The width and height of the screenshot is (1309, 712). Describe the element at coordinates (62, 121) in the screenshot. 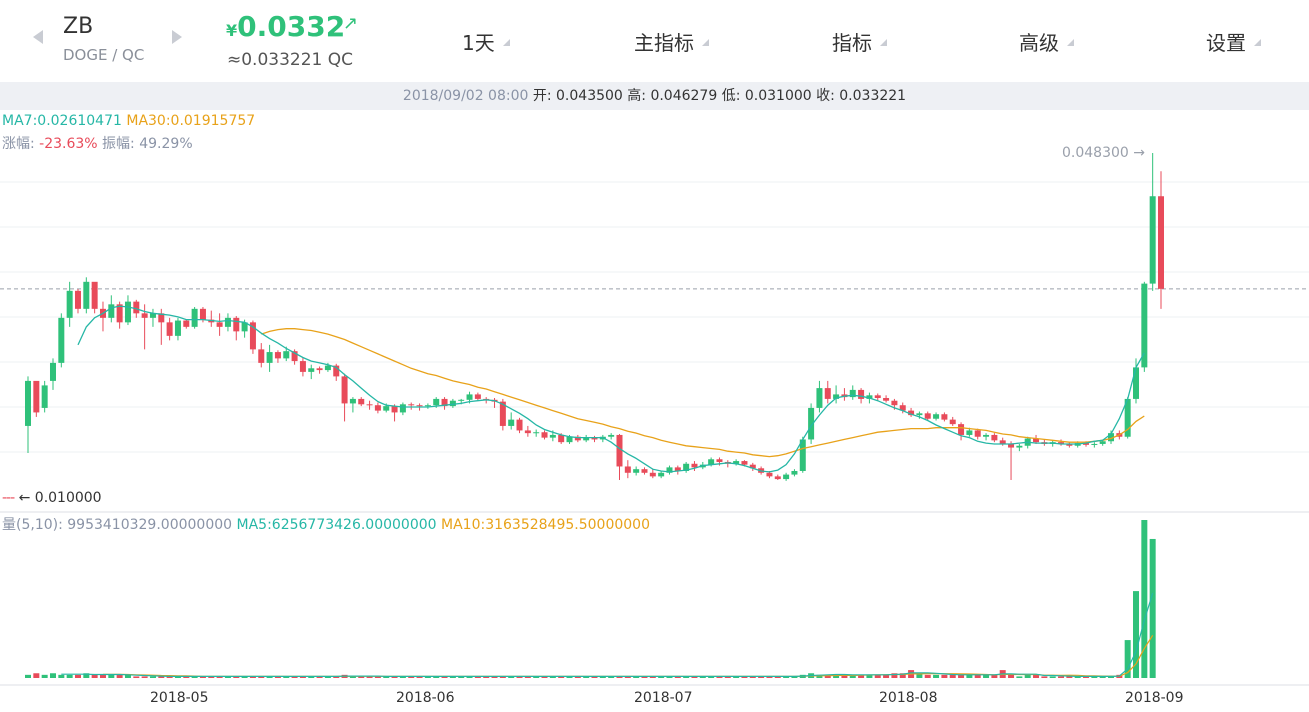

I see `ma7-value: MA7:0.02610471` at that location.